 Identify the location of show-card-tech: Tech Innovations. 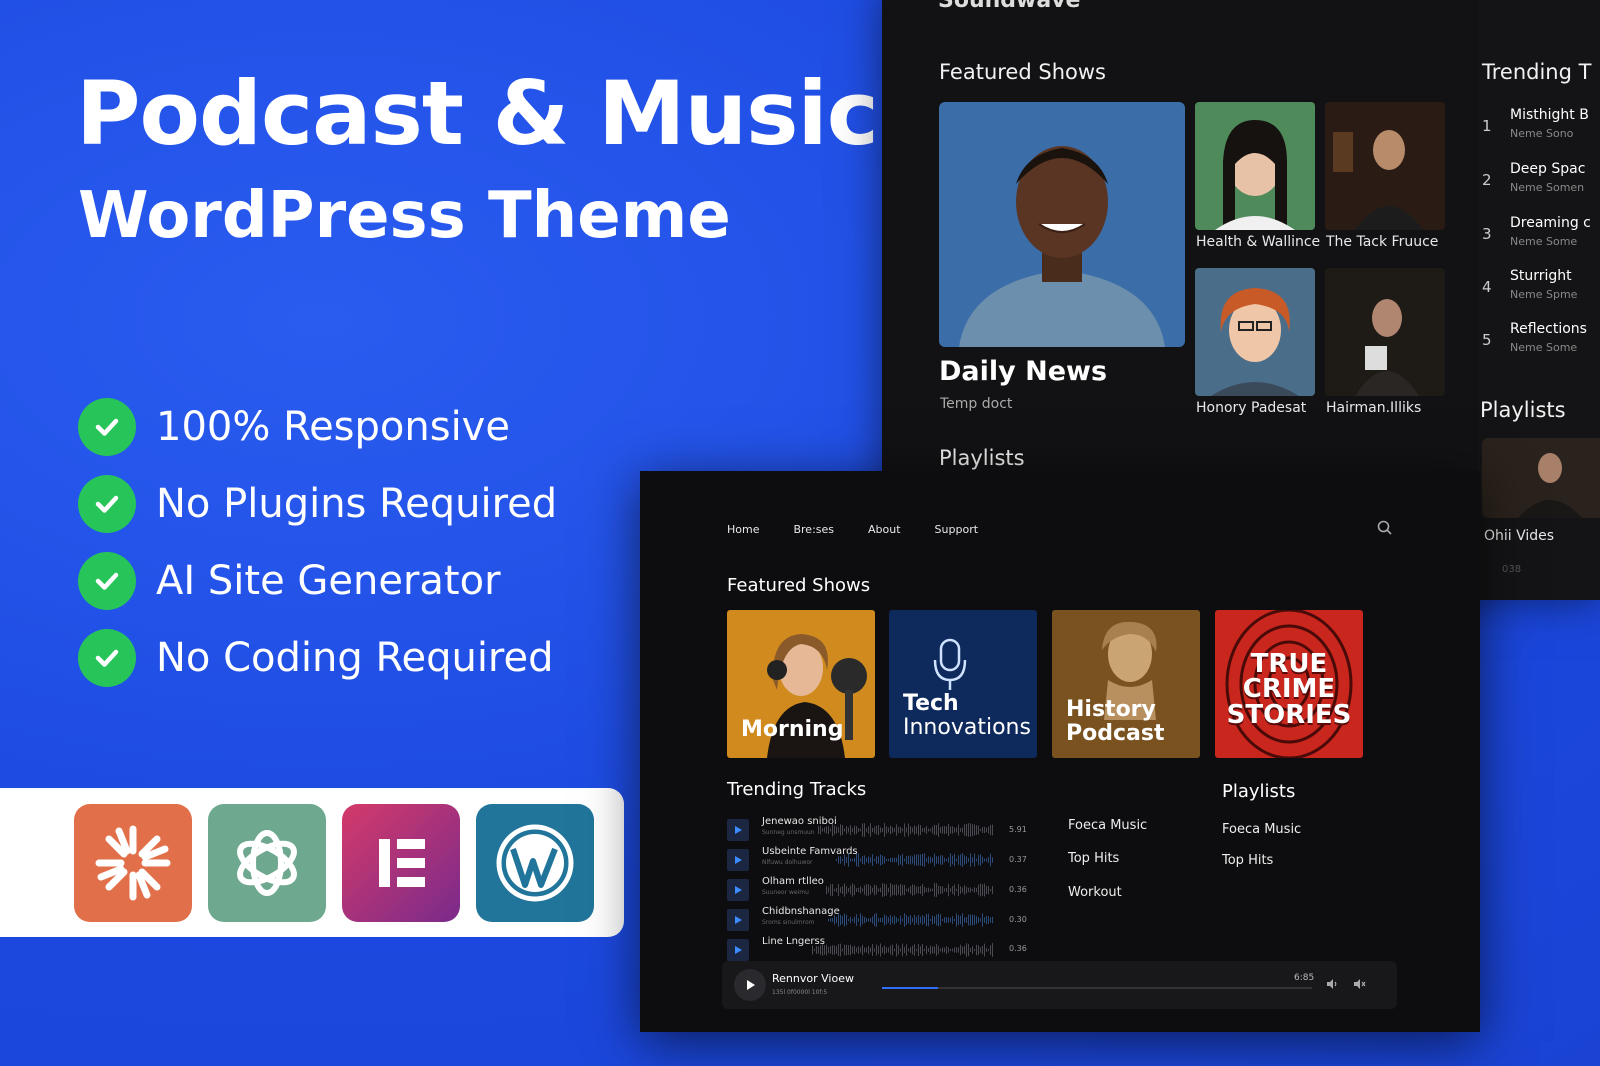
(963, 684).